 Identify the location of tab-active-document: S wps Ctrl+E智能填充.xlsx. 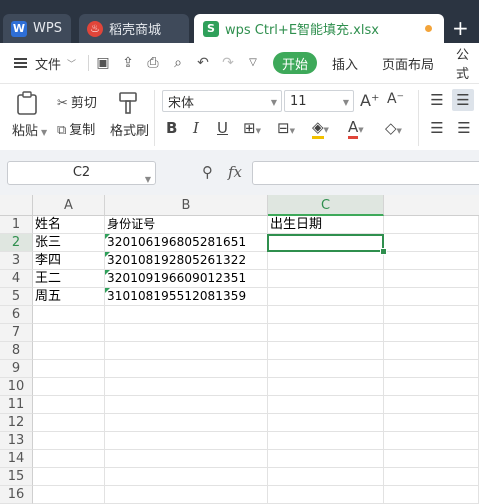
(319, 28).